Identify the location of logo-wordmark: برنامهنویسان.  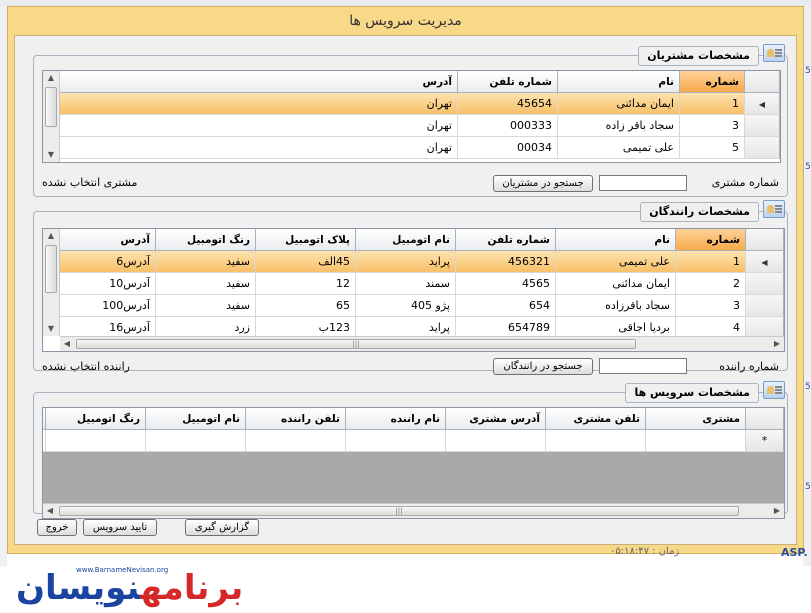
(130, 588).